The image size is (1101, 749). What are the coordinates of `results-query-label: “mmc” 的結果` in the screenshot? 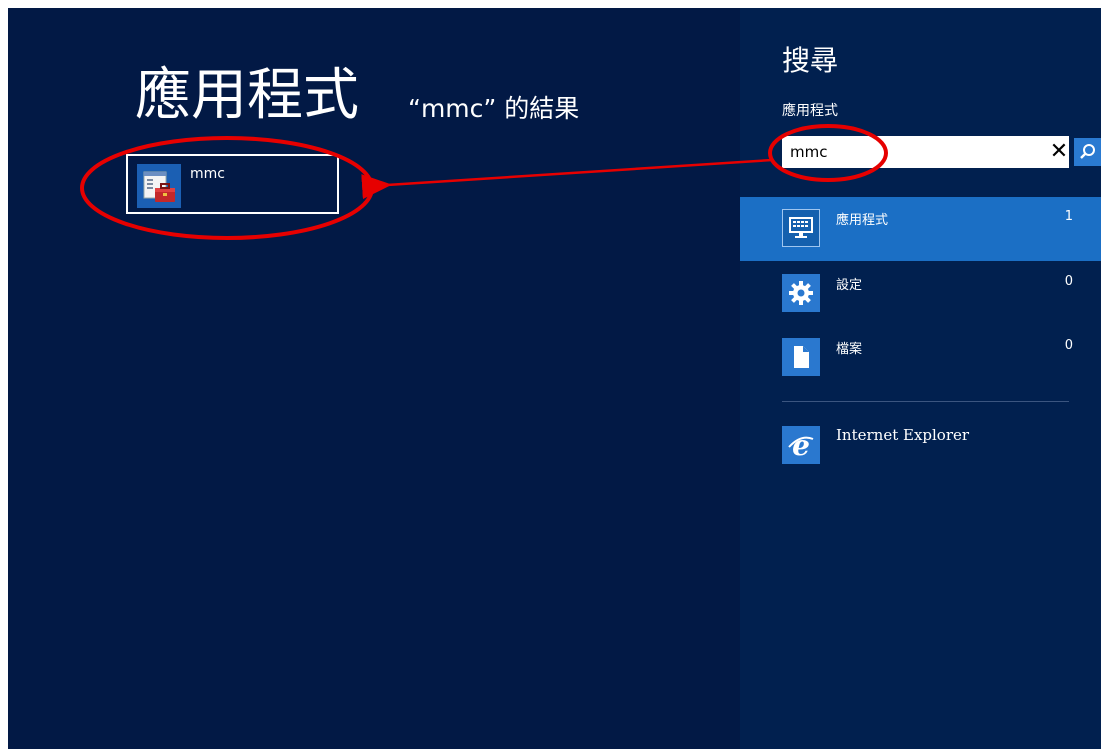 It's located at (494, 108).